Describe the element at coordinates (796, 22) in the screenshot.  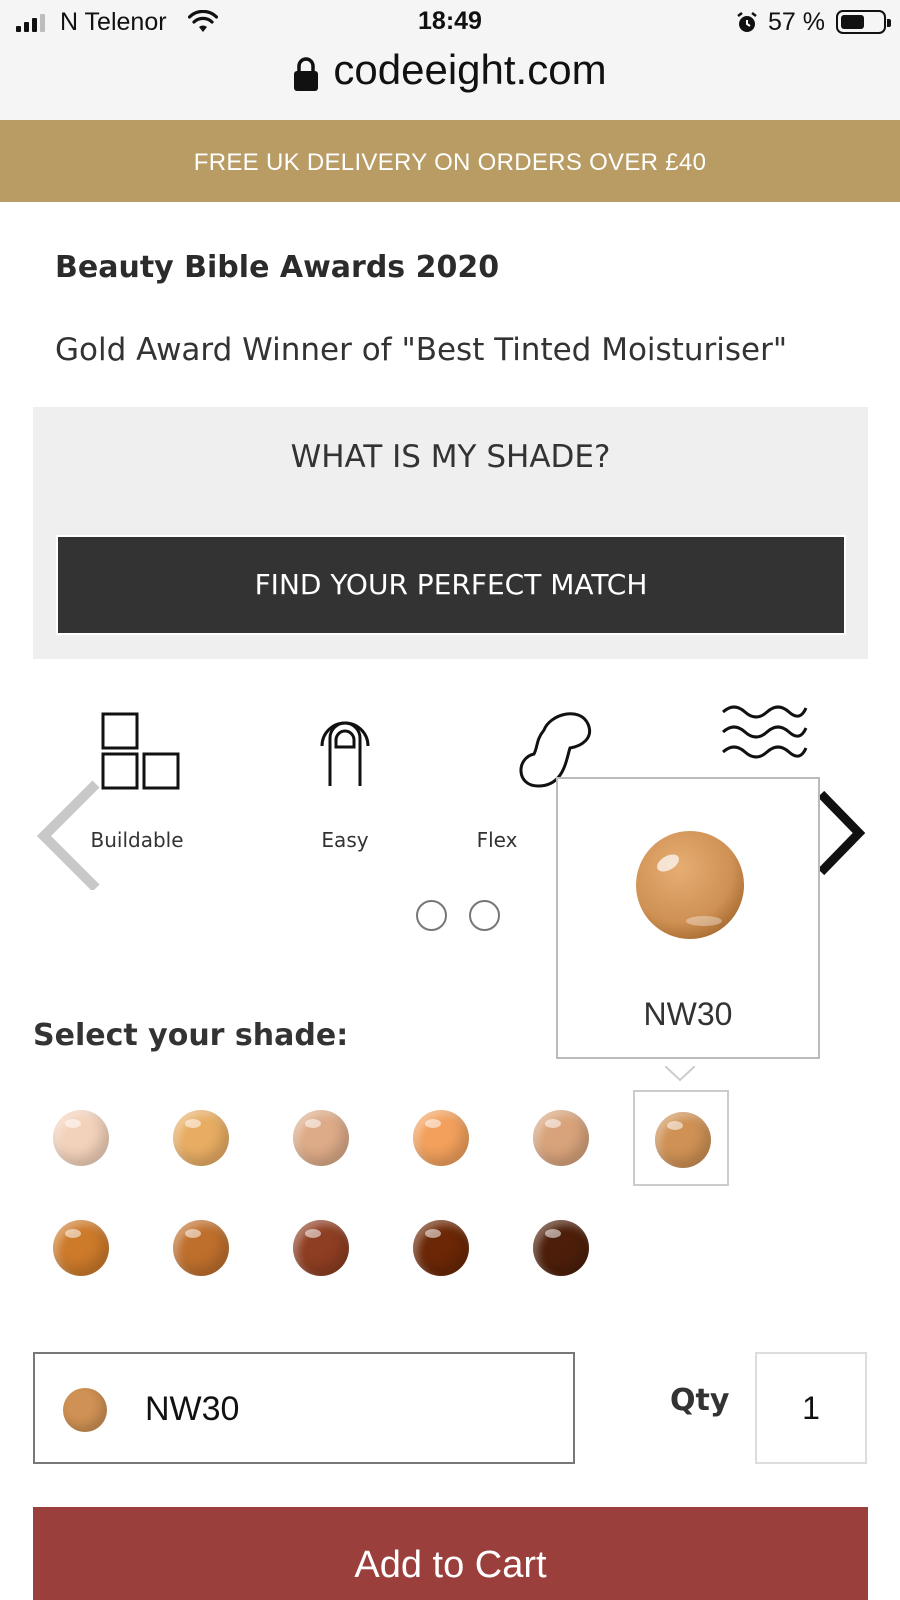
I see `battery-percent: 57 %` at that location.